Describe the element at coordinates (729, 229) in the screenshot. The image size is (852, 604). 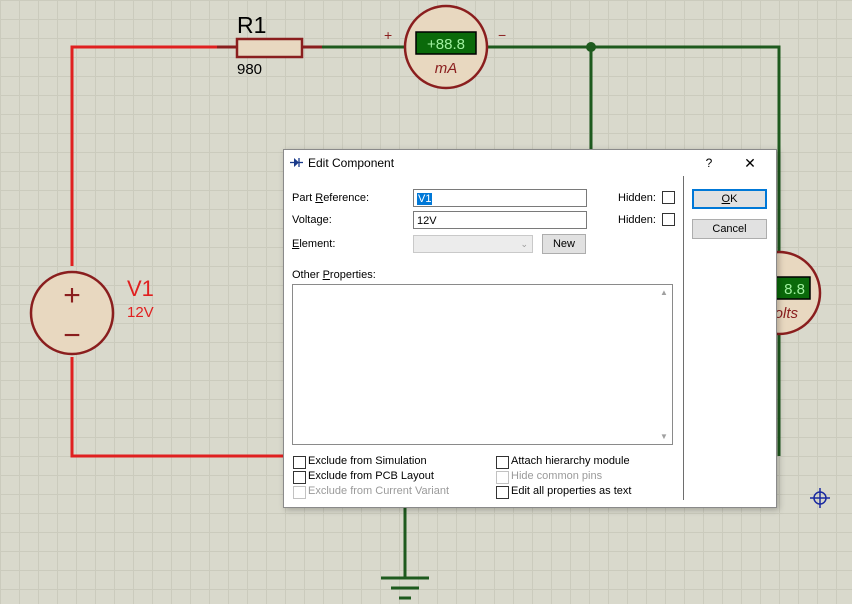
I see `cancel-button: Cancel` at that location.